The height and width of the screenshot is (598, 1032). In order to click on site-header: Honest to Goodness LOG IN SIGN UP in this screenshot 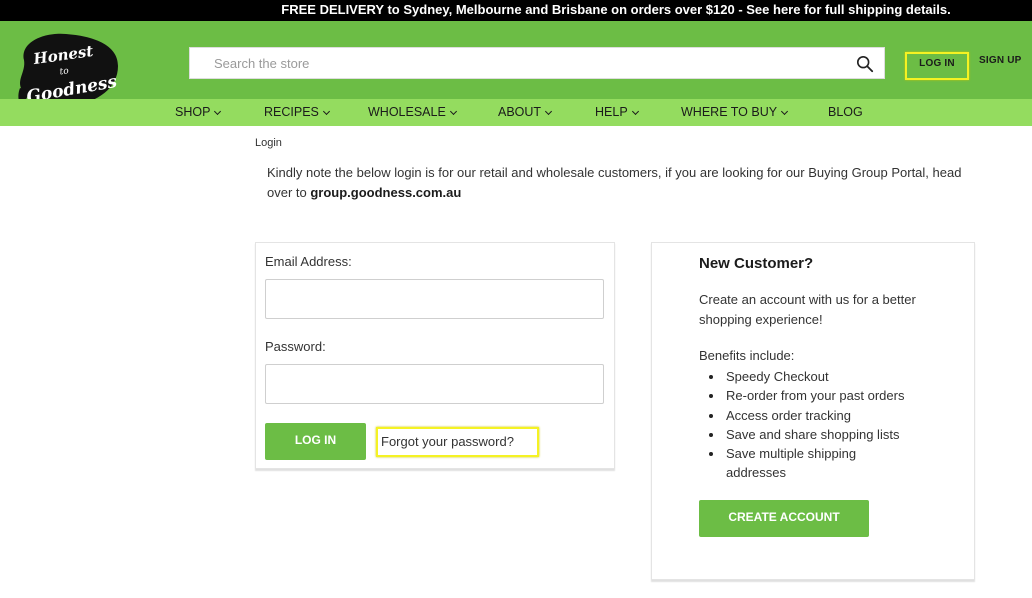, I will do `click(516, 65)`.